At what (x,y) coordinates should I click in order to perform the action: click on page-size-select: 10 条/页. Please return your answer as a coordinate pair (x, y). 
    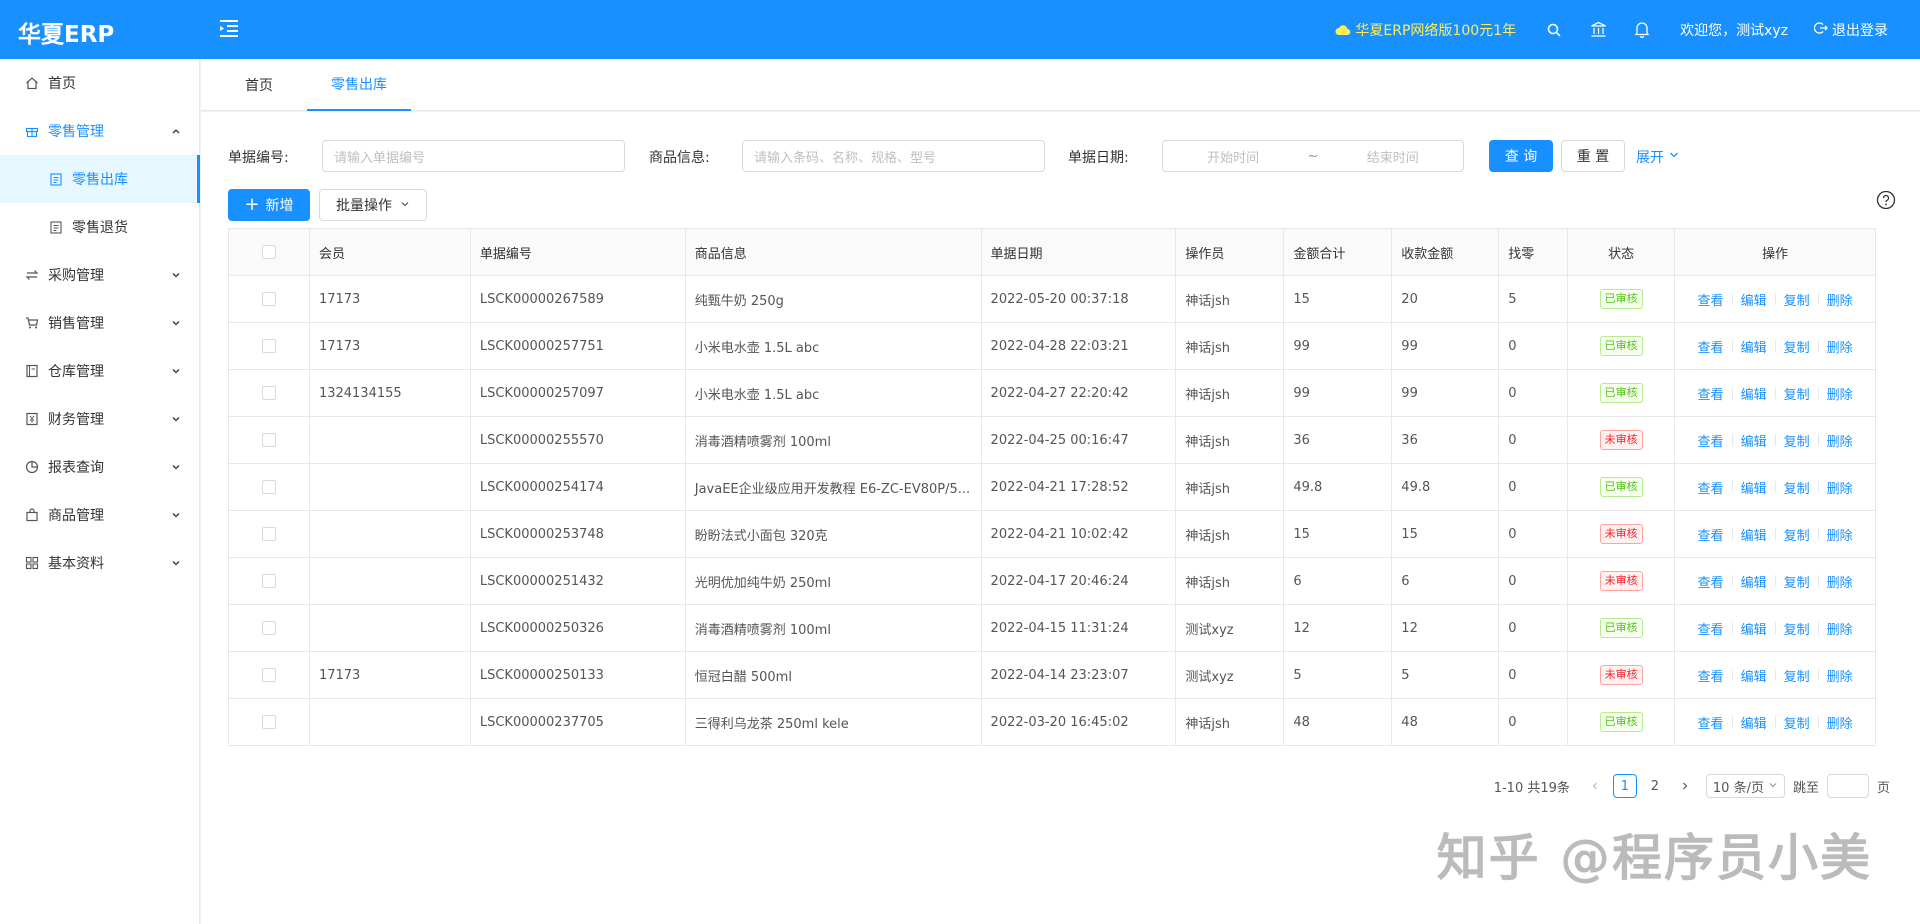
    Looking at the image, I should click on (1745, 786).